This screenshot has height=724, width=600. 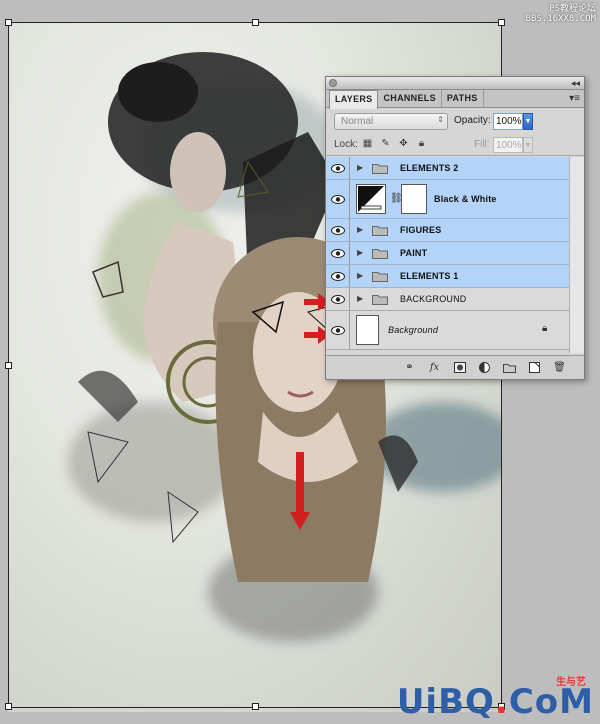 I want to click on blend-mode-select: Normal ⇕, so click(x=391, y=121).